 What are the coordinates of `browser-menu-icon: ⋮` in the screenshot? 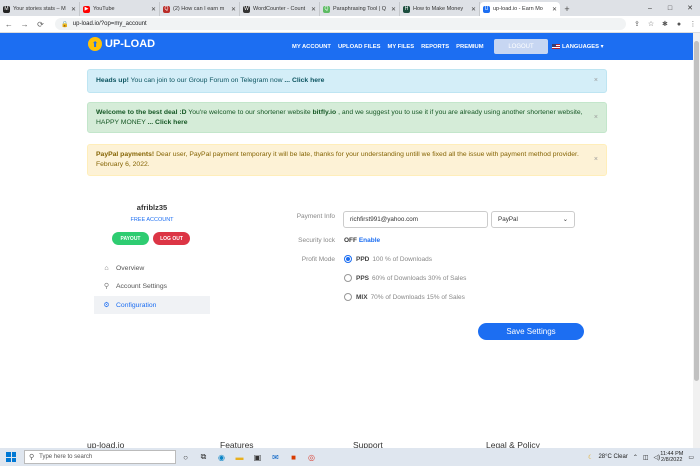 It's located at (693, 24).